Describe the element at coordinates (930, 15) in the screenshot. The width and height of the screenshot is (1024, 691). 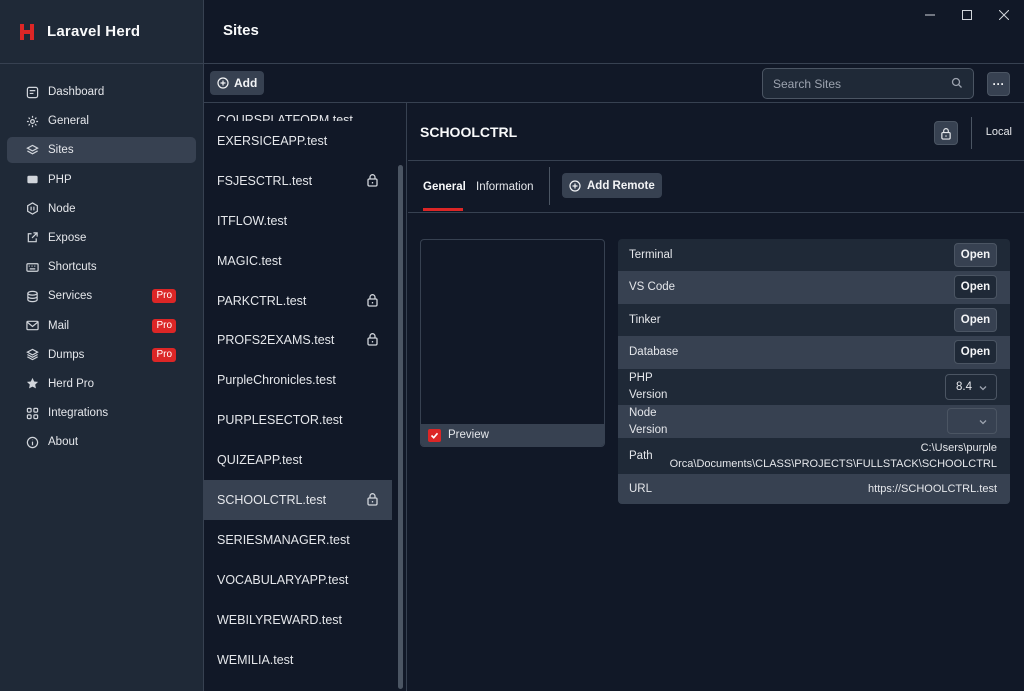
I see `minimize-button` at that location.